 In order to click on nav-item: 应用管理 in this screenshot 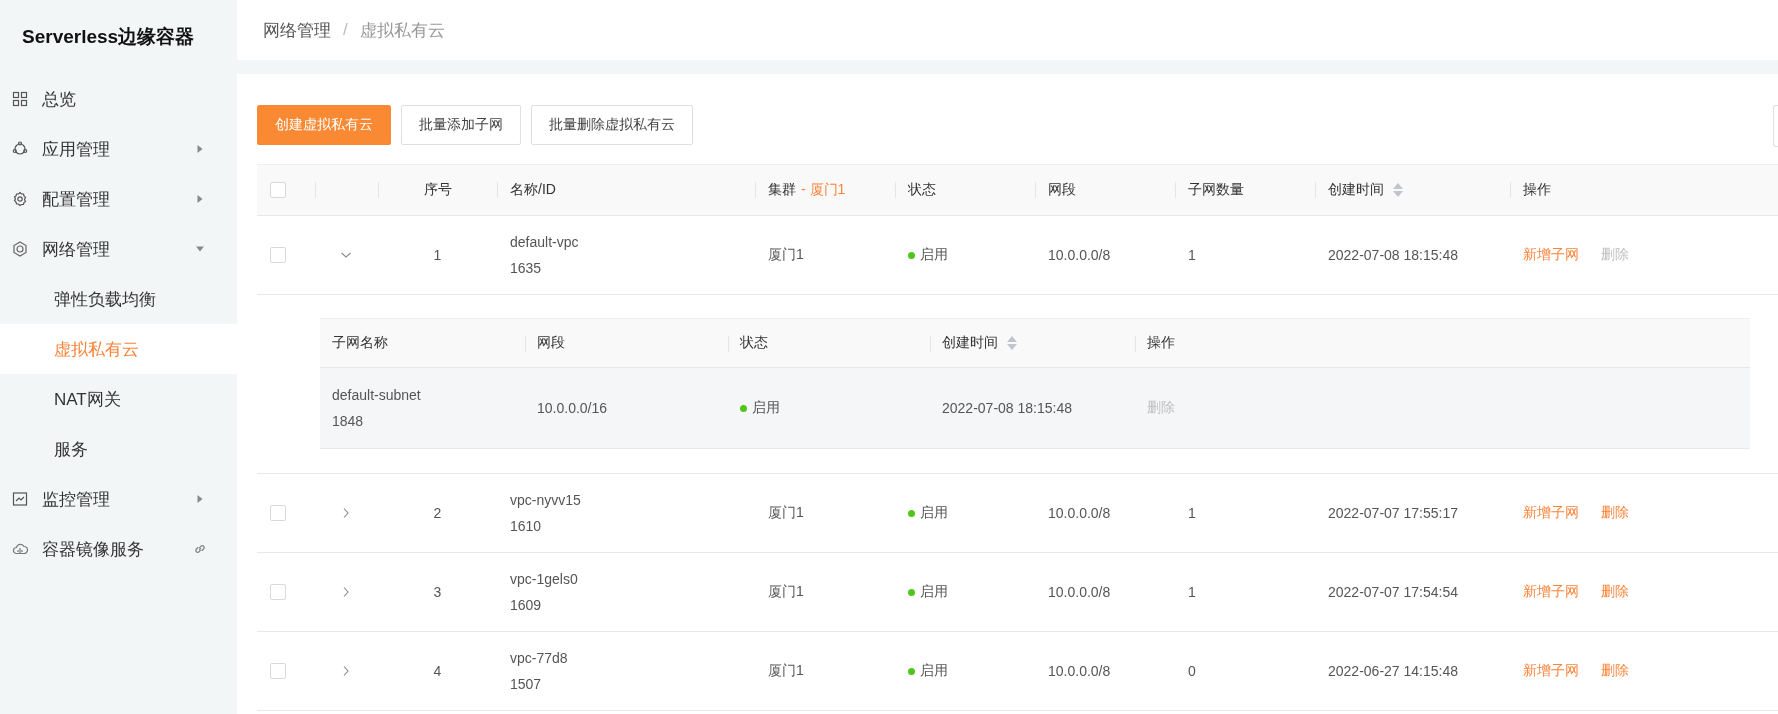, I will do `click(118, 149)`.